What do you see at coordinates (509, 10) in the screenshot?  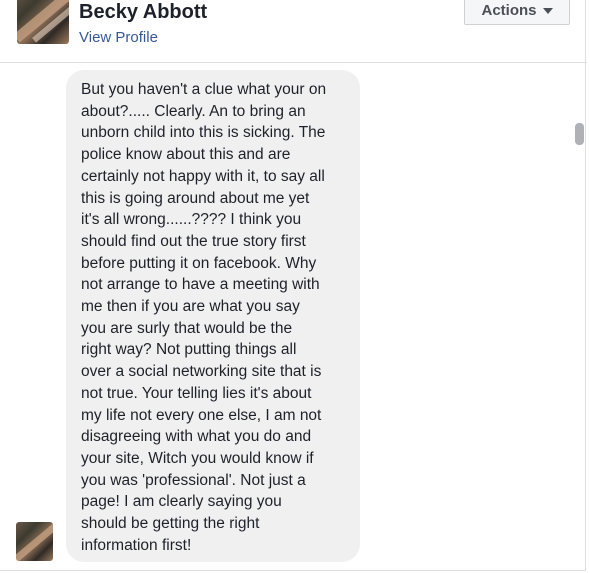 I see `actions-label: Actions` at bounding box center [509, 10].